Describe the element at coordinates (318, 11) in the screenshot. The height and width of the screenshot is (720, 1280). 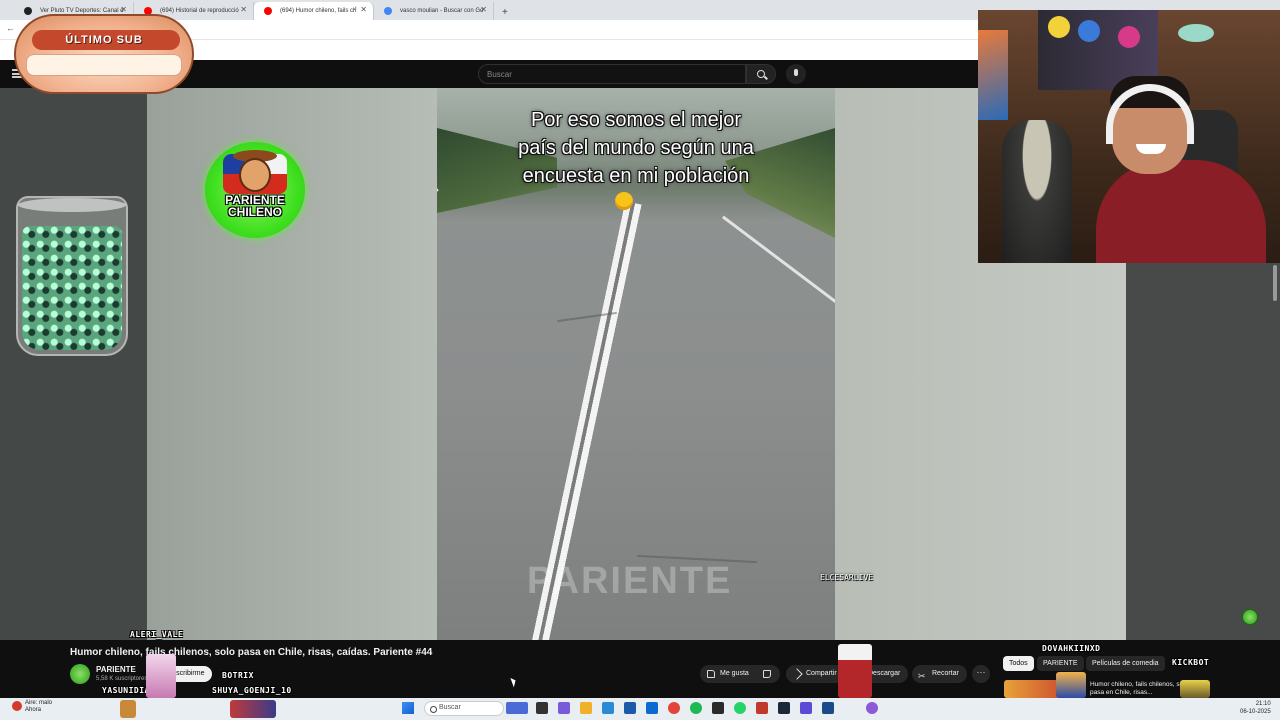
I see `tab-label: (694) Humor chileno, fails ch` at that location.